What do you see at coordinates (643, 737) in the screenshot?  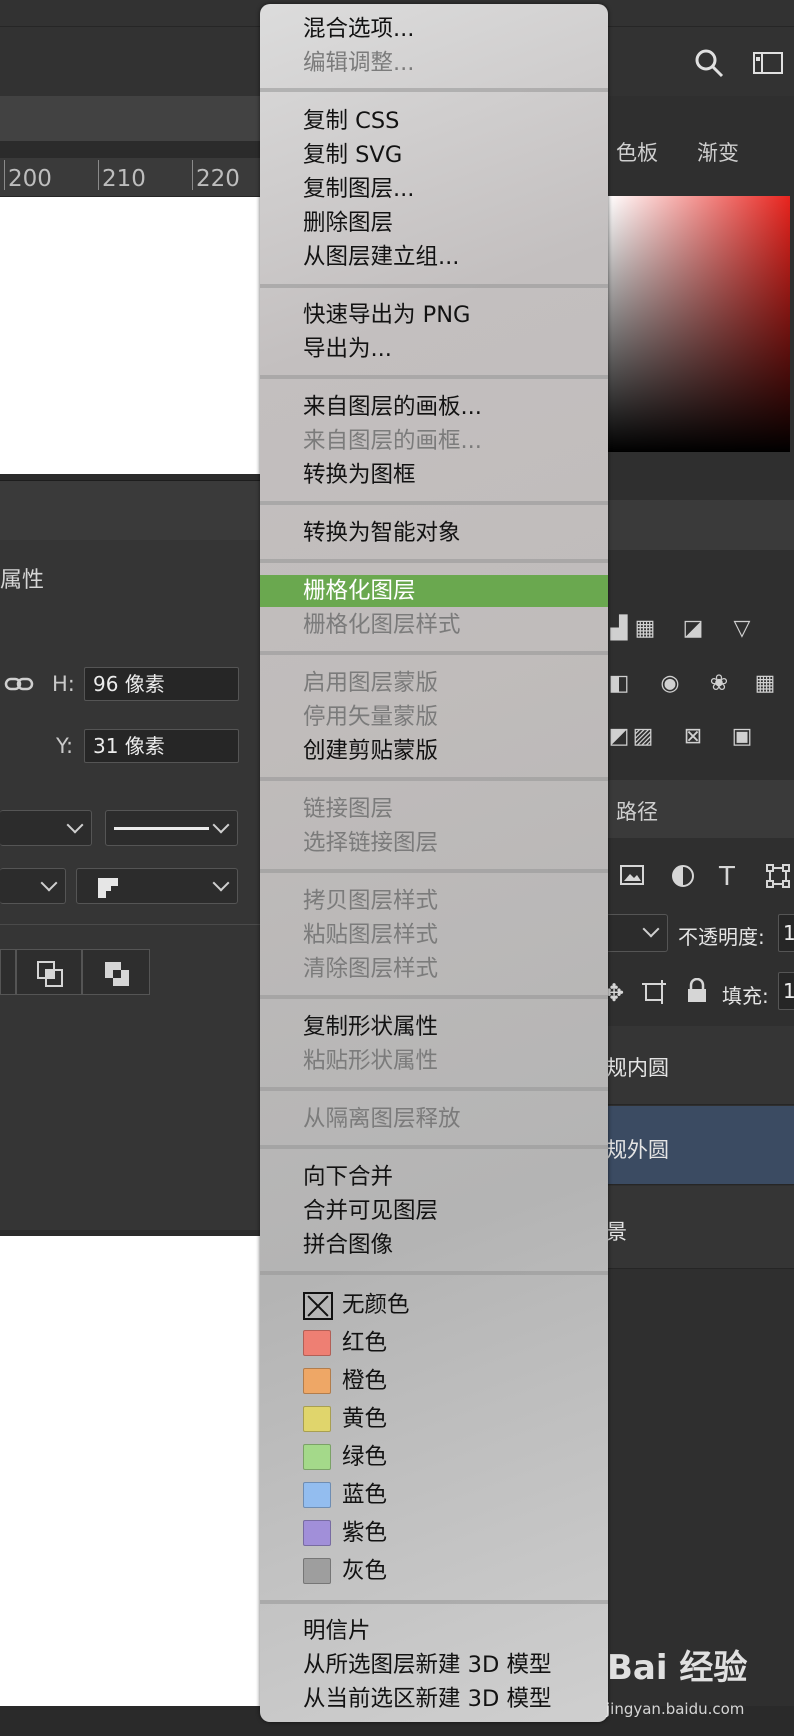 I see `posterize-icon: ▨` at bounding box center [643, 737].